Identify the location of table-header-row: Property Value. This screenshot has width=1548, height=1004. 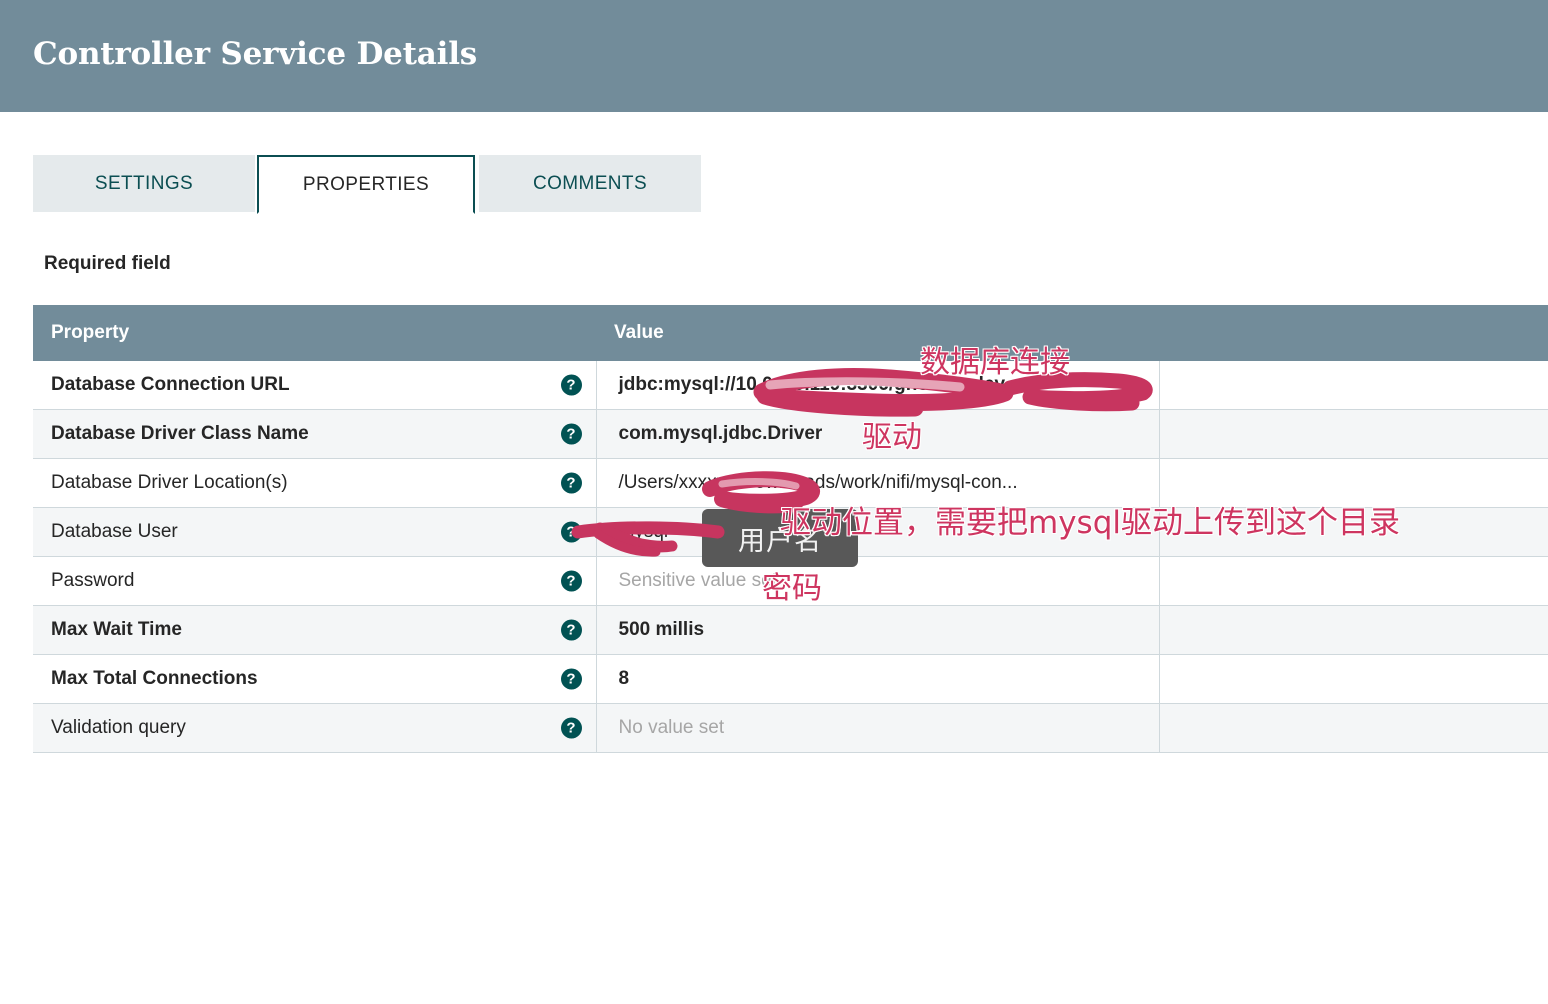
(790, 333).